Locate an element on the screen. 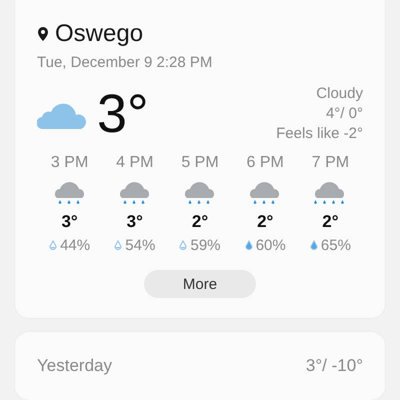 The width and height of the screenshot is (400, 400). hour-label: 5 PM is located at coordinates (200, 163).